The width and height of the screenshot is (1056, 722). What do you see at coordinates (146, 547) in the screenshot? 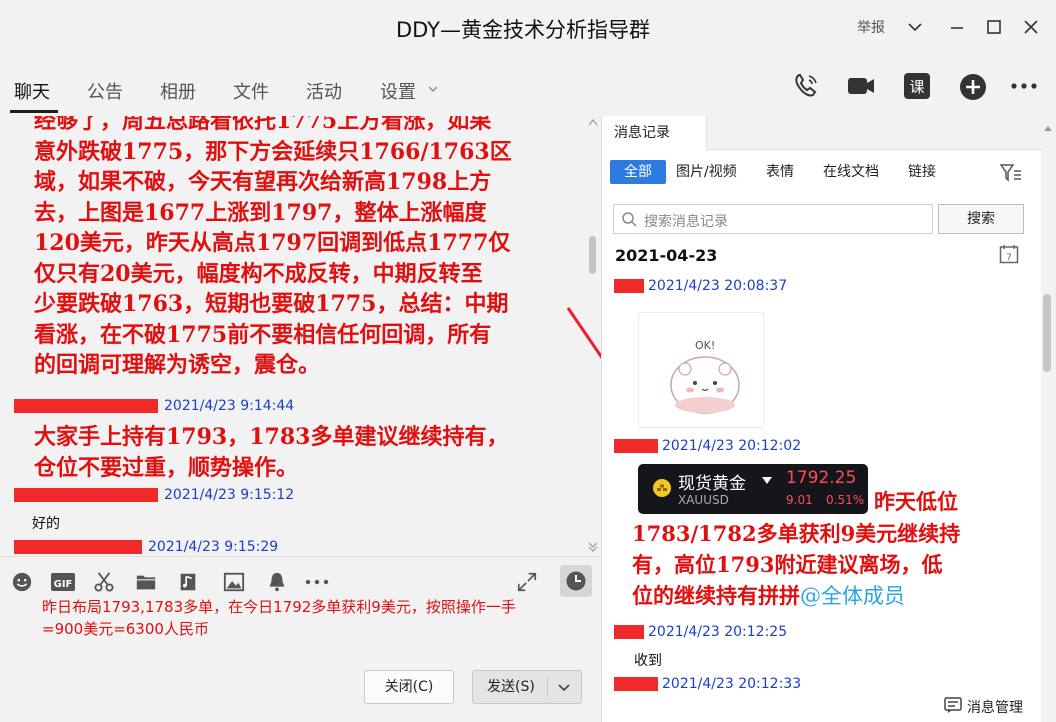
I see `message-meta: 2021/4/23 9:15:29` at bounding box center [146, 547].